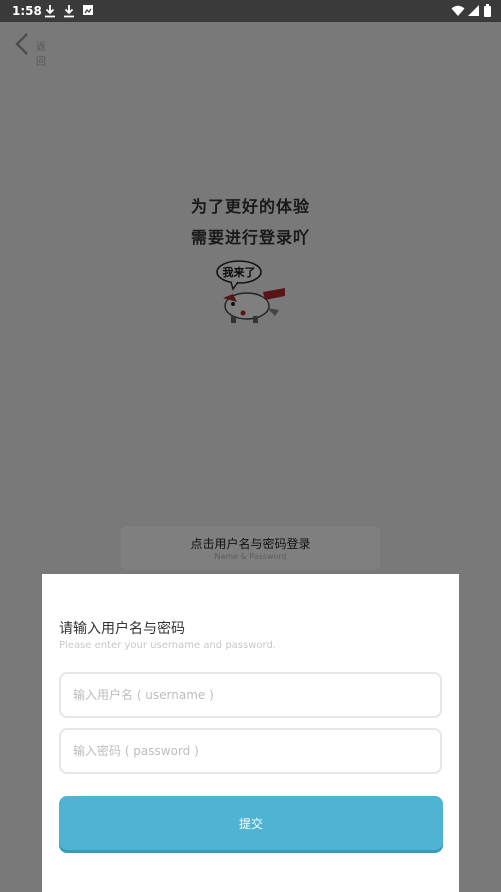  Describe the element at coordinates (88, 10) in the screenshot. I see `image-icon` at that location.